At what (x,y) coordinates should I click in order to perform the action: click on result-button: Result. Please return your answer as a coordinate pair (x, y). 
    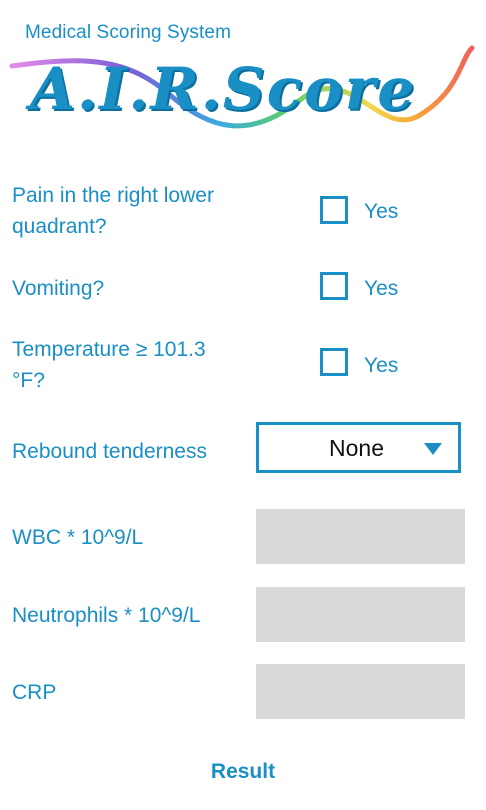
    Looking at the image, I should click on (243, 772).